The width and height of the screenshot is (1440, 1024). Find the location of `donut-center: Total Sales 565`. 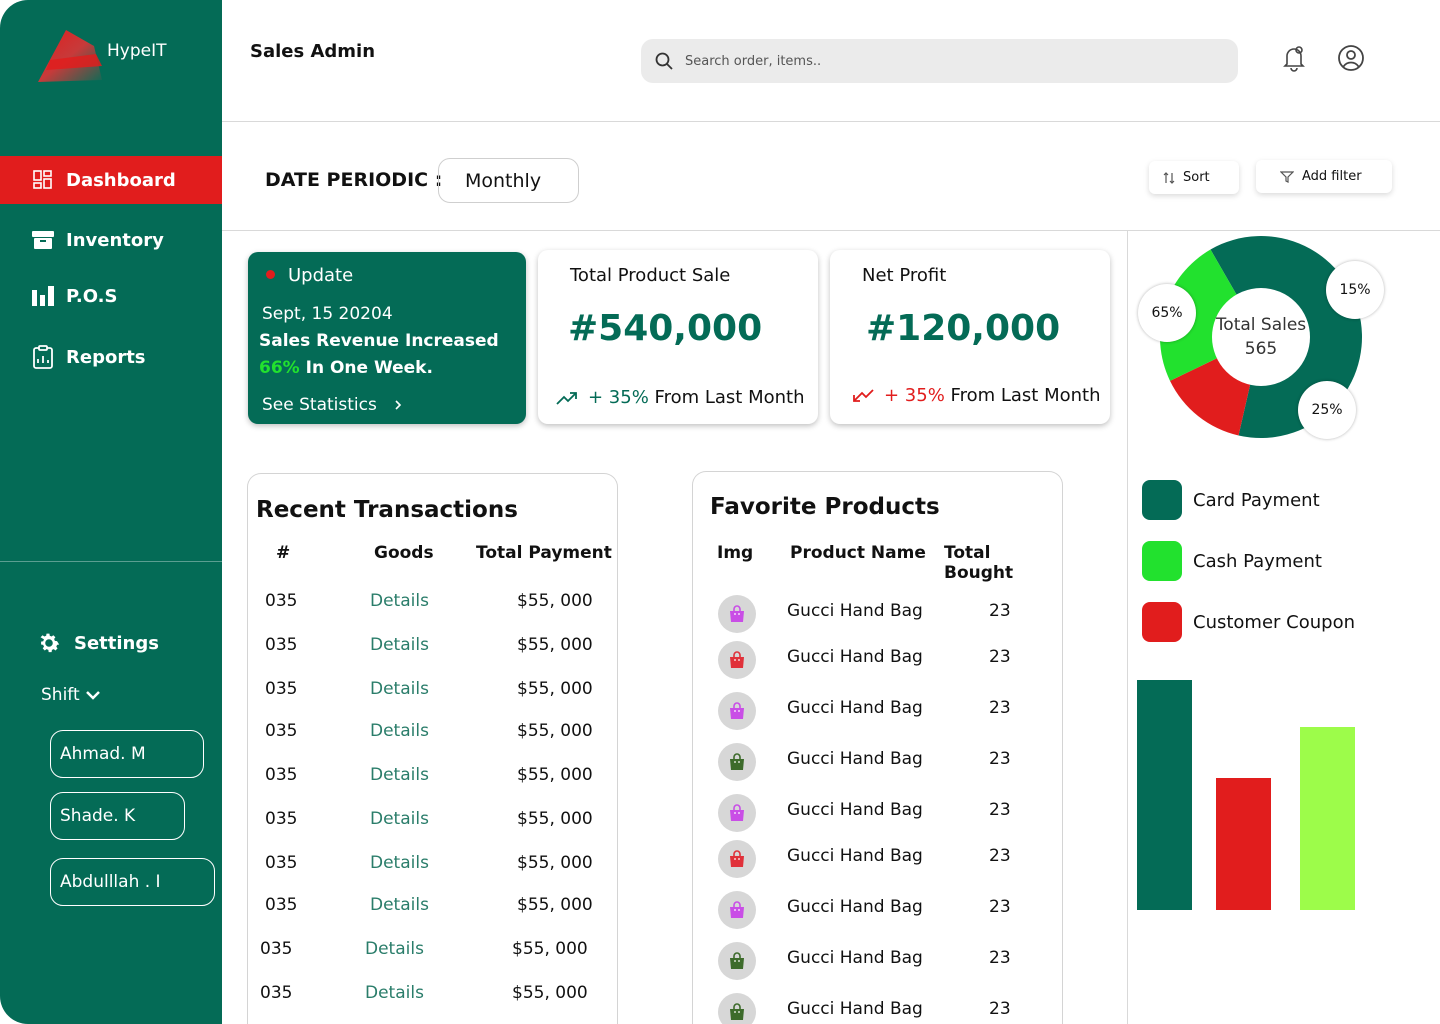

donut-center: Total Sales 565 is located at coordinates (1261, 337).